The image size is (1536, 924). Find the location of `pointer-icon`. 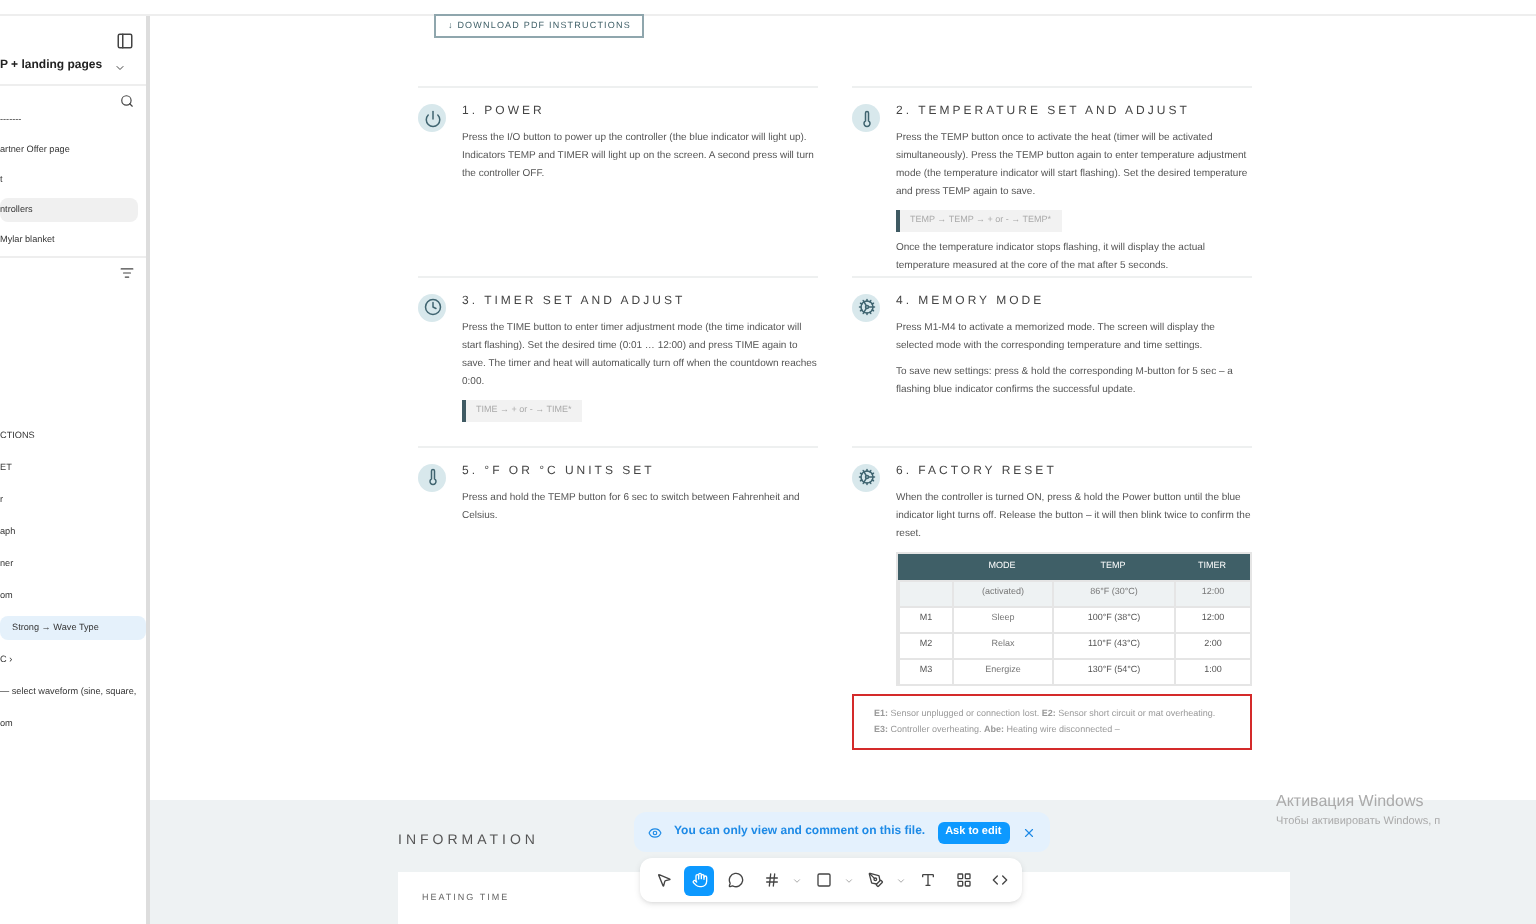

pointer-icon is located at coordinates (663, 880).